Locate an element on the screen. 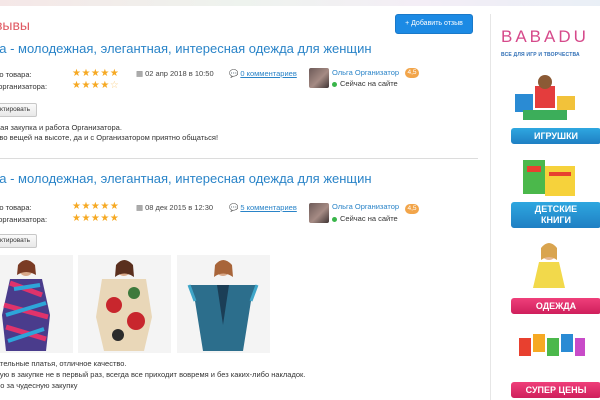 This screenshot has height=400, width=600. review-text-line: ная закупка и работа Организатора. is located at coordinates (61, 127).